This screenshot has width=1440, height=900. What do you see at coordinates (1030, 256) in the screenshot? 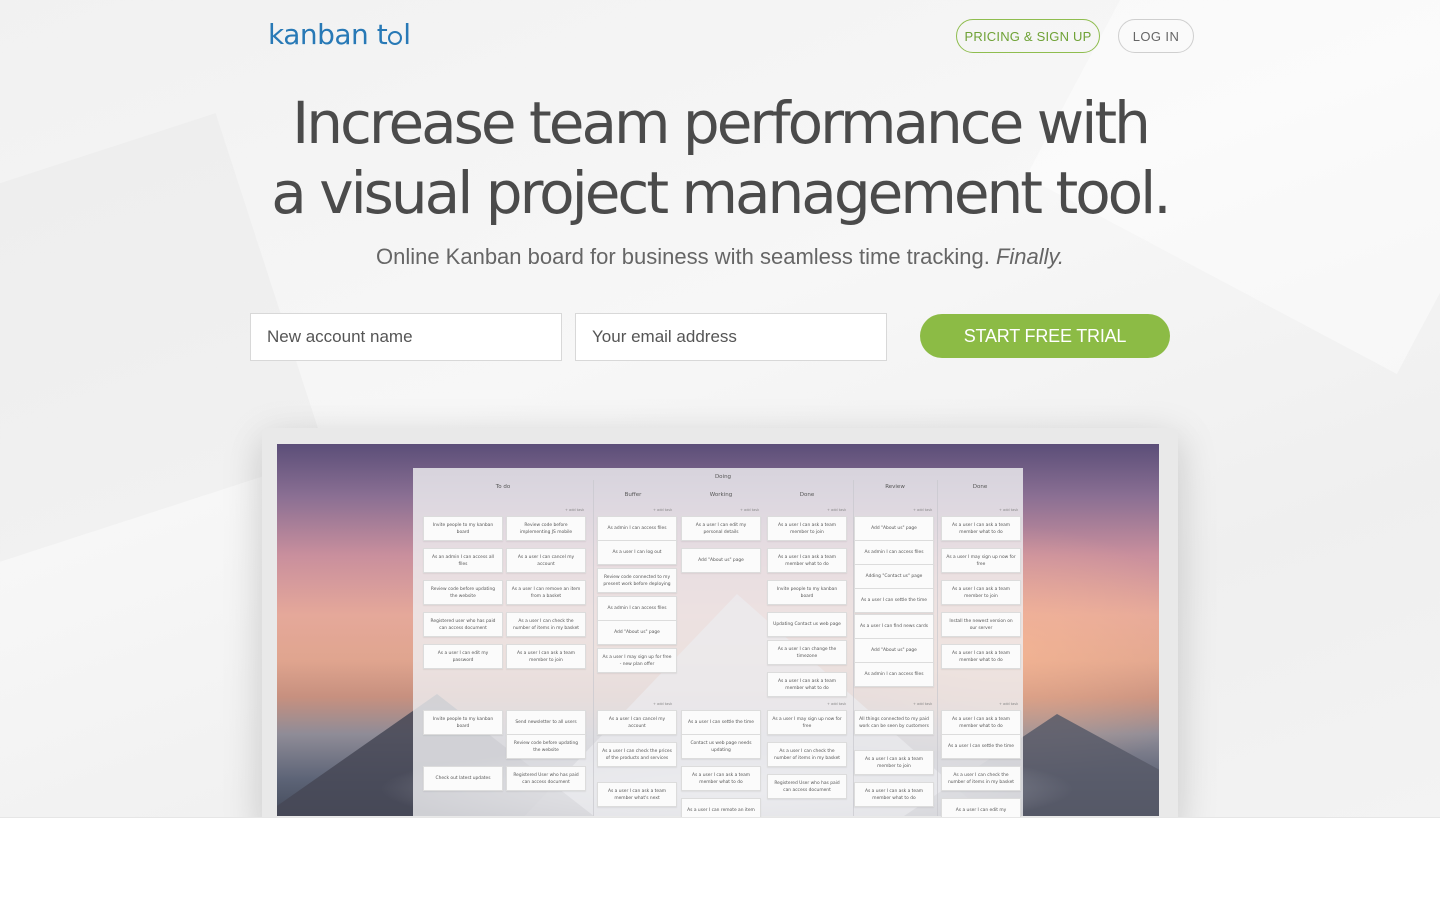
I see `subtitle-emphasis: Finally.` at bounding box center [1030, 256].